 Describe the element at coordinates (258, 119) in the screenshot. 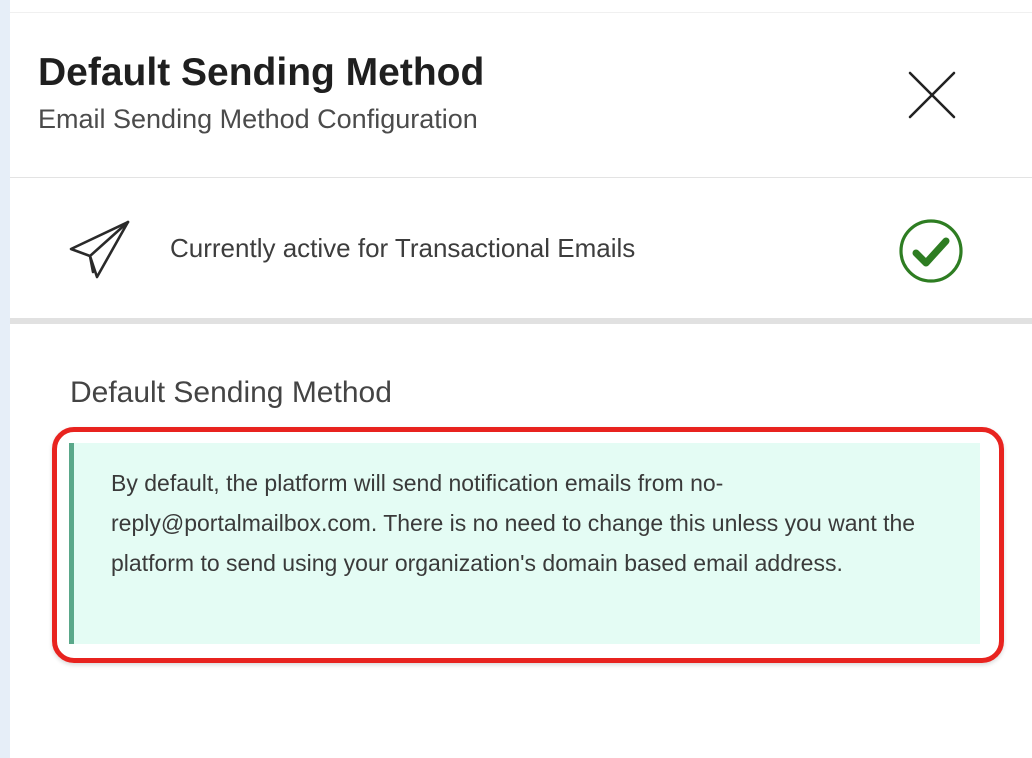

I see `modal-subtitle: Email Sending Method Configuration` at that location.